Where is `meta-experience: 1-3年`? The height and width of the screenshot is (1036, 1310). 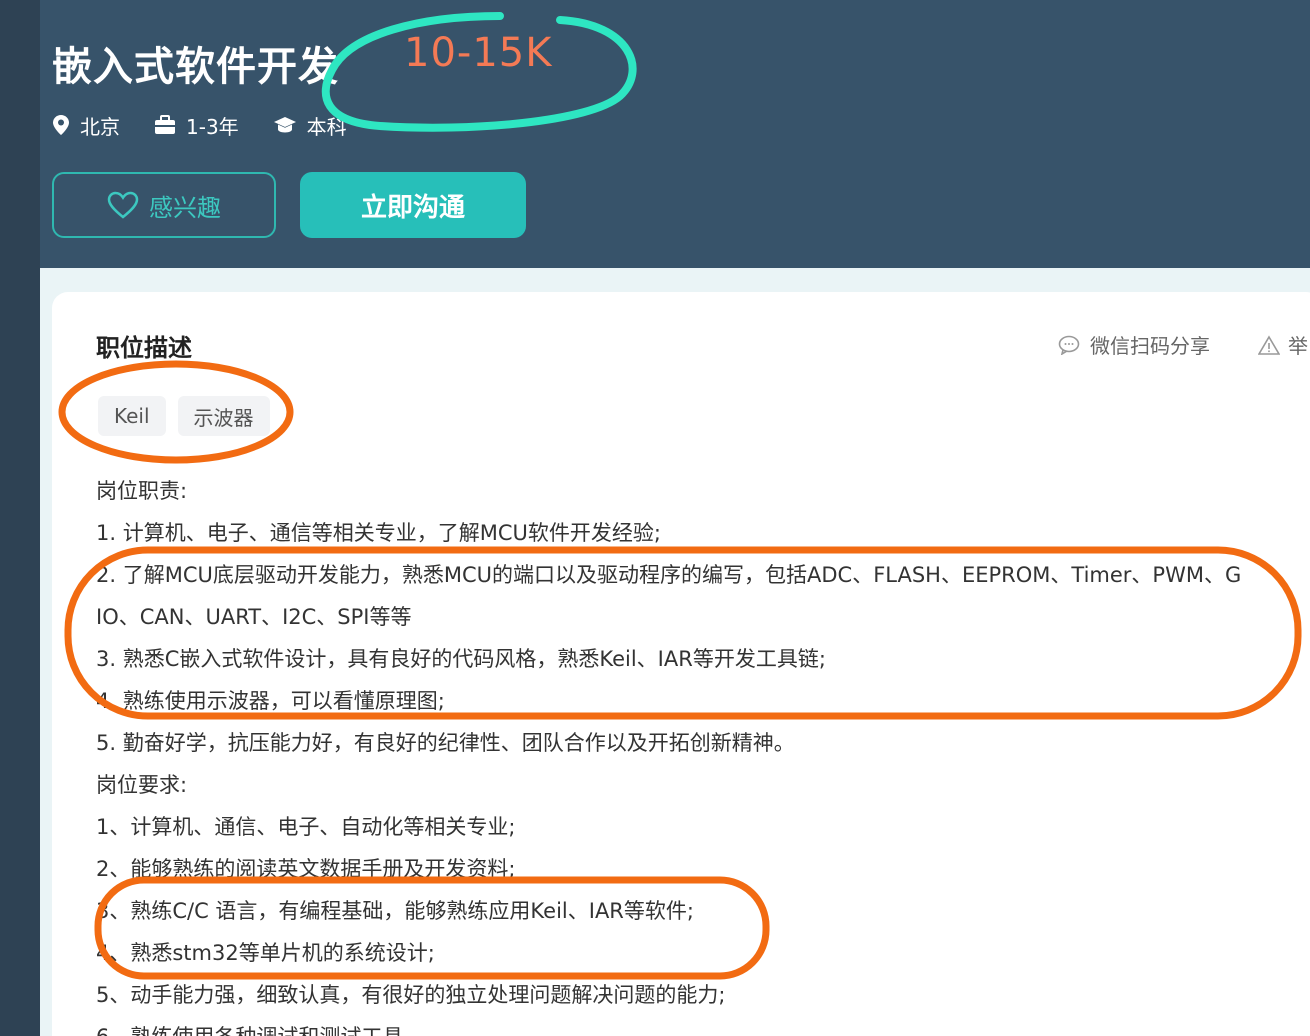
meta-experience: 1-3年 is located at coordinates (196, 125).